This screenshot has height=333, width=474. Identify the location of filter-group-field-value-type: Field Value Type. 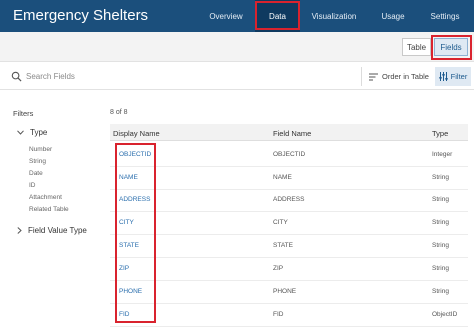
(52, 230).